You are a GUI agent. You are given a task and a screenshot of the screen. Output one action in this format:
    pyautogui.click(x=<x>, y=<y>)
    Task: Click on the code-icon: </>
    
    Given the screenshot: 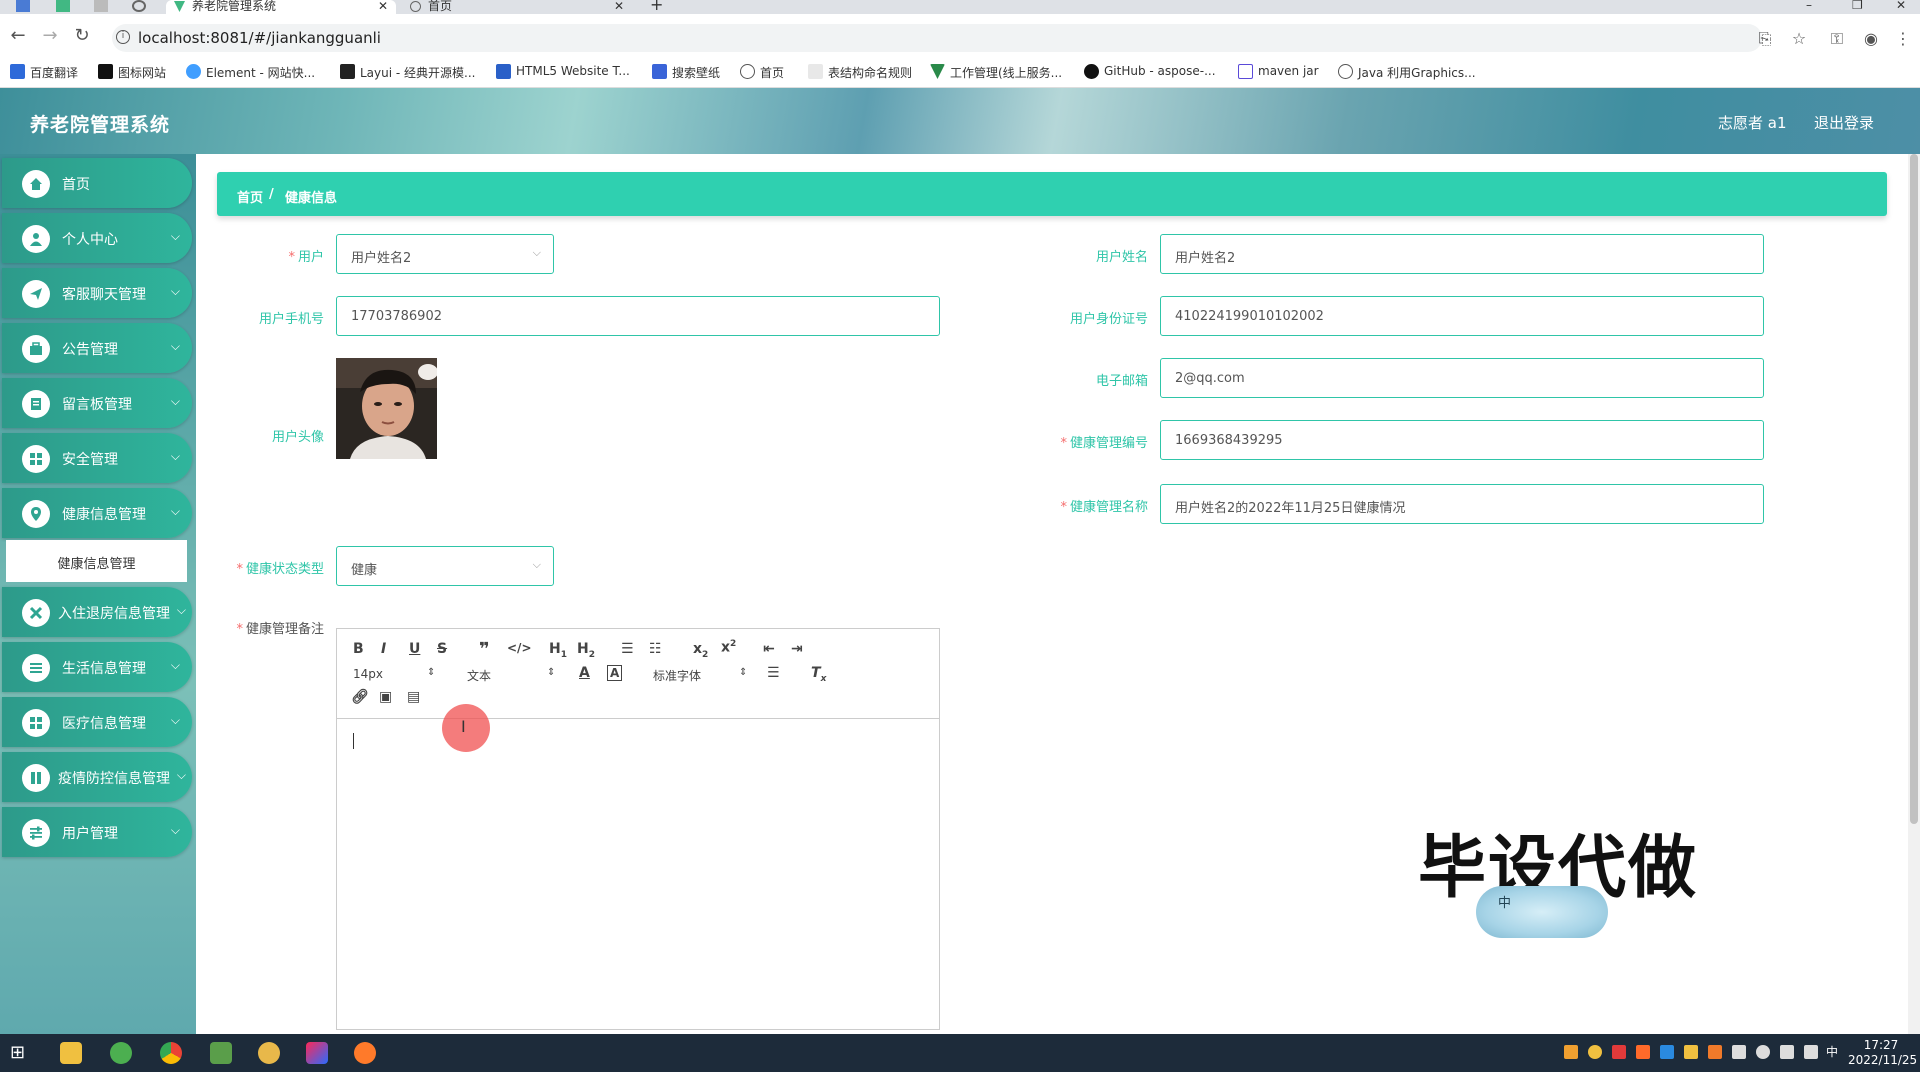 What is the action you would take?
    pyautogui.click(x=519, y=648)
    